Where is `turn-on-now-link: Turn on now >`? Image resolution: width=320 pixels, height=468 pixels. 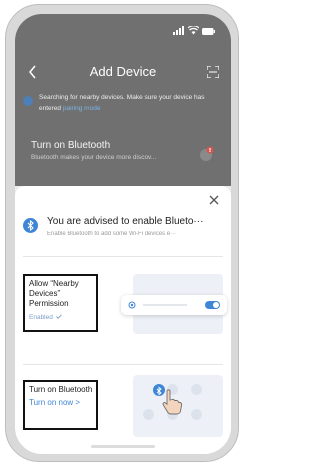 turn-on-now-link: Turn on now > is located at coordinates (61, 402).